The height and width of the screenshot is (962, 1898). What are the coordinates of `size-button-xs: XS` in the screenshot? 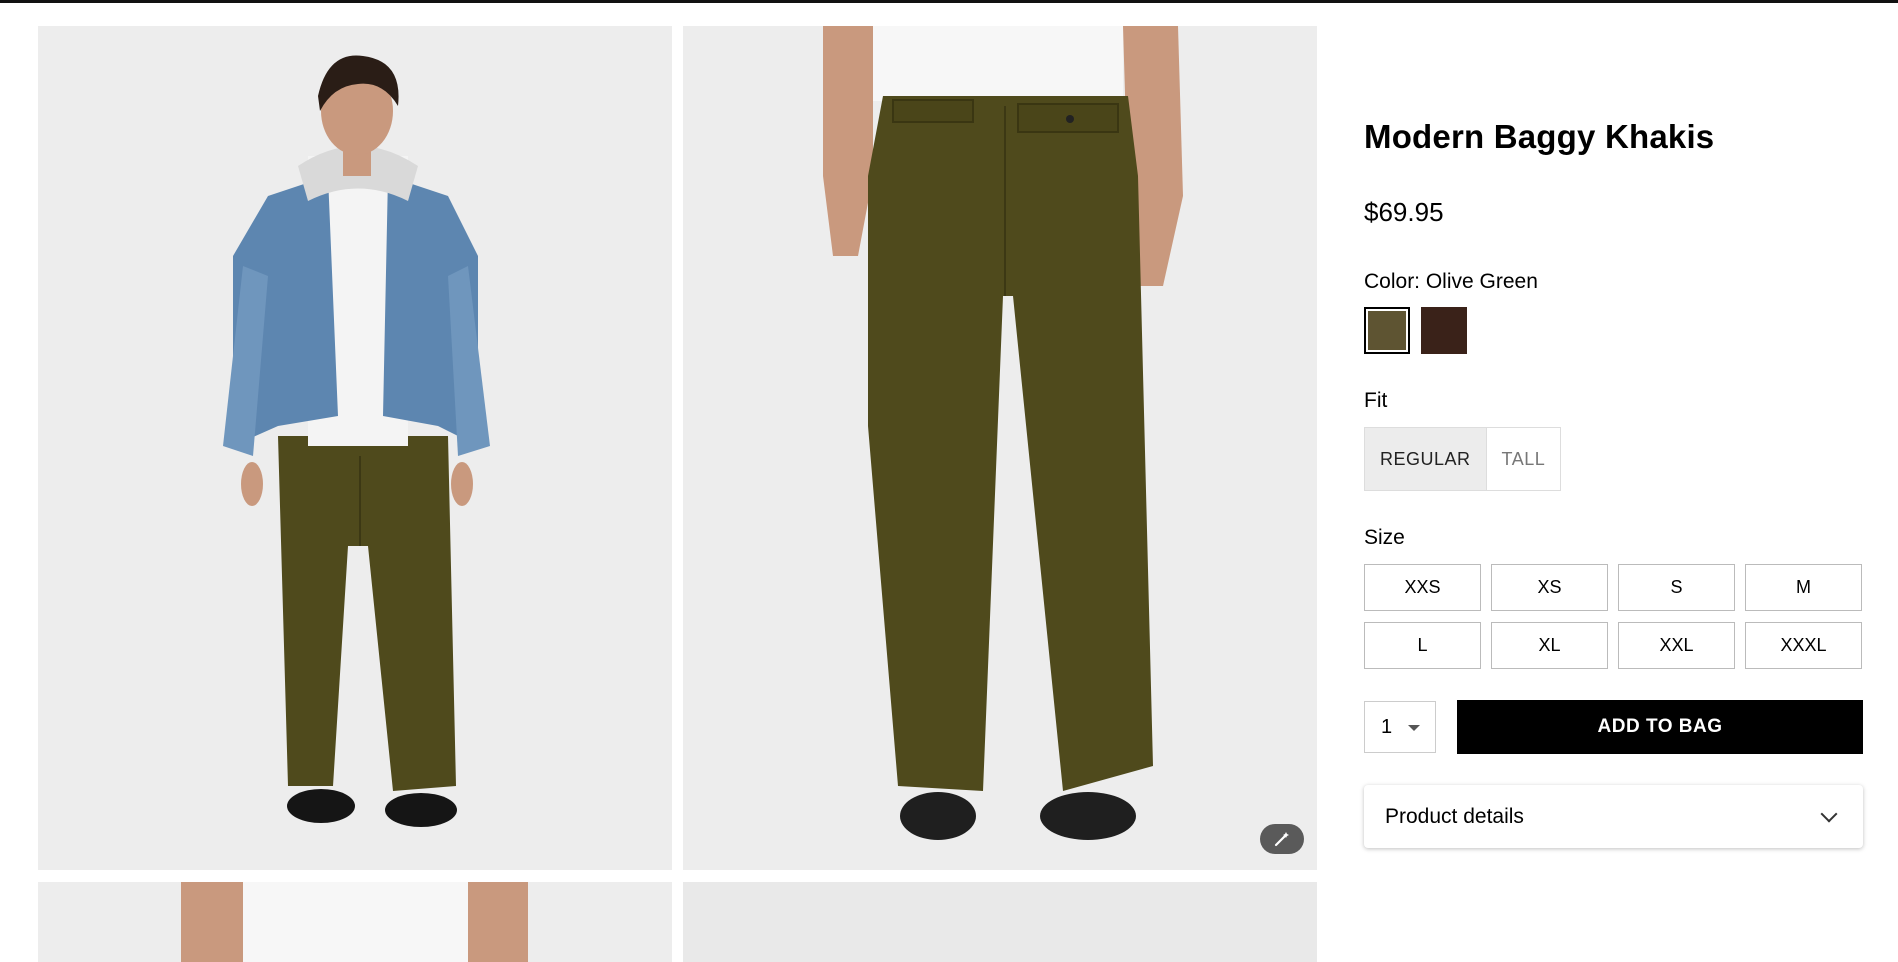 It's located at (1549, 587).